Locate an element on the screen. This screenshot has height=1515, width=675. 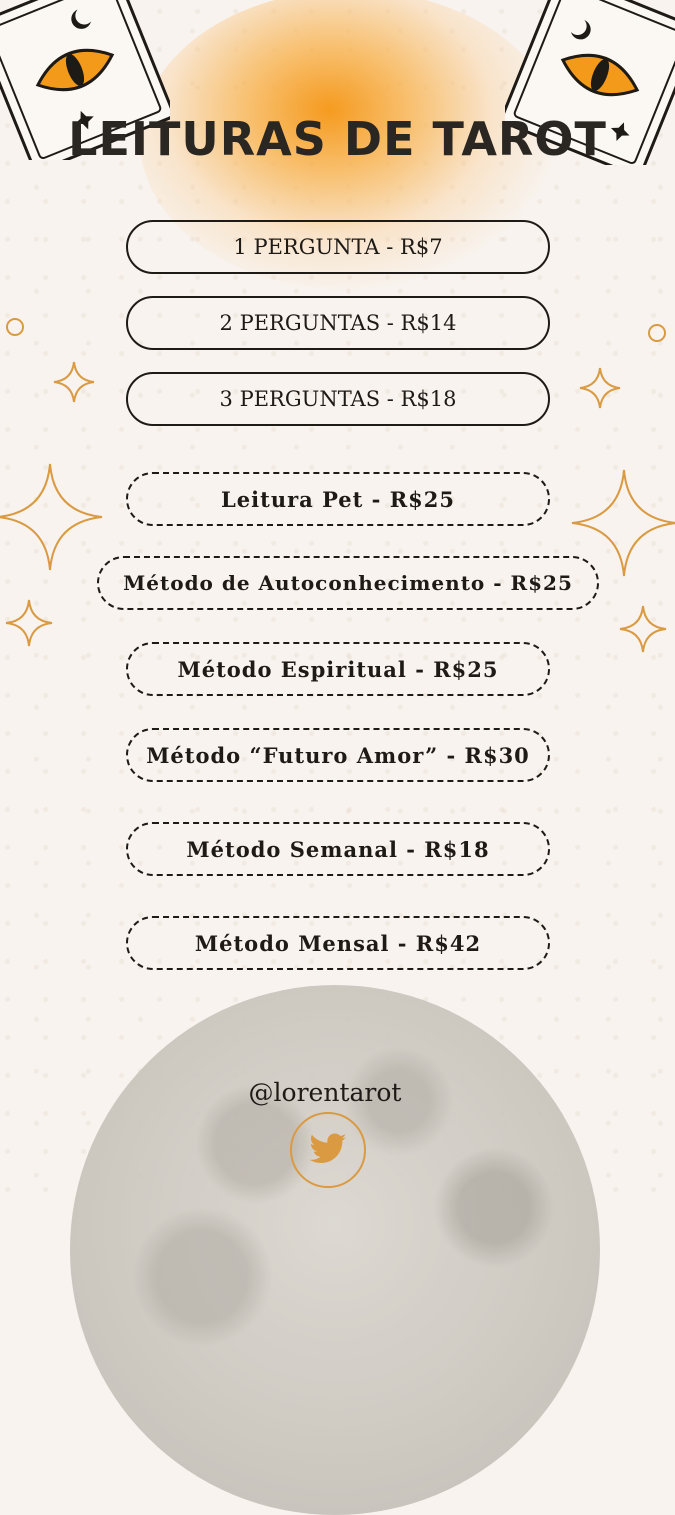
twitter-icon is located at coordinates (328, 1148).